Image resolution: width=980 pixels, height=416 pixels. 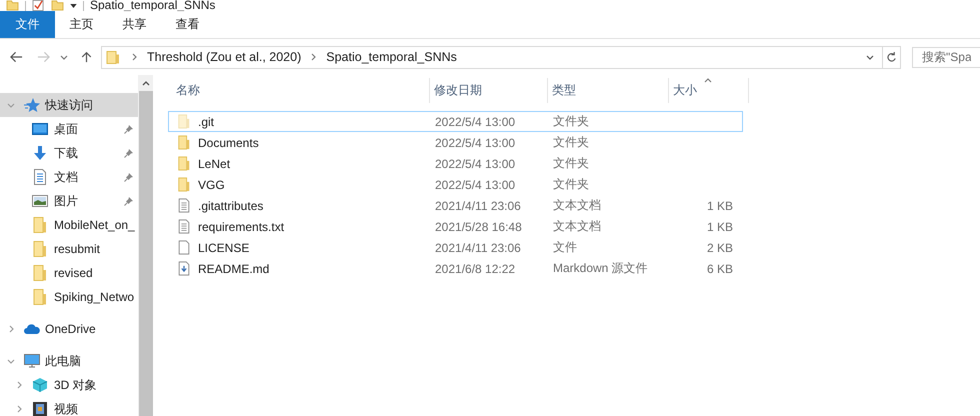 I want to click on file-row: VGG 2022/5/4 13:00 文件夹, so click(x=455, y=184).